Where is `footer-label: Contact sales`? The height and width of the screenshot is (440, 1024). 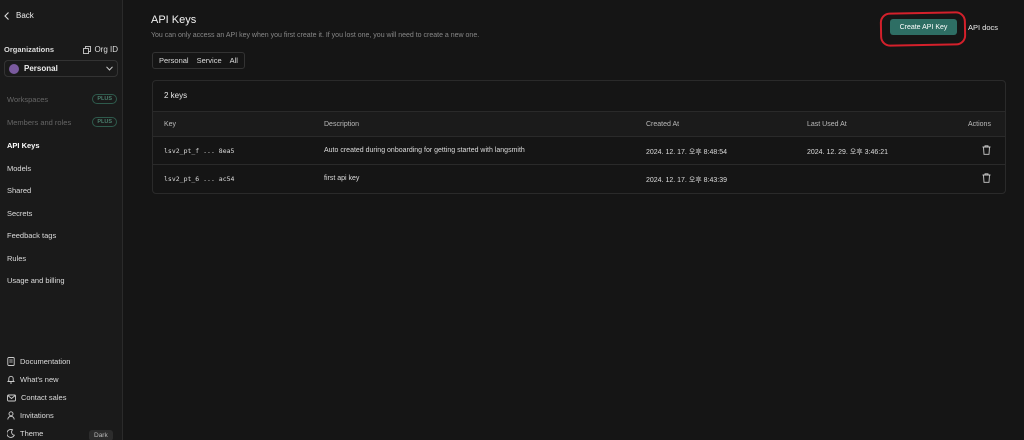 footer-label: Contact sales is located at coordinates (44, 397).